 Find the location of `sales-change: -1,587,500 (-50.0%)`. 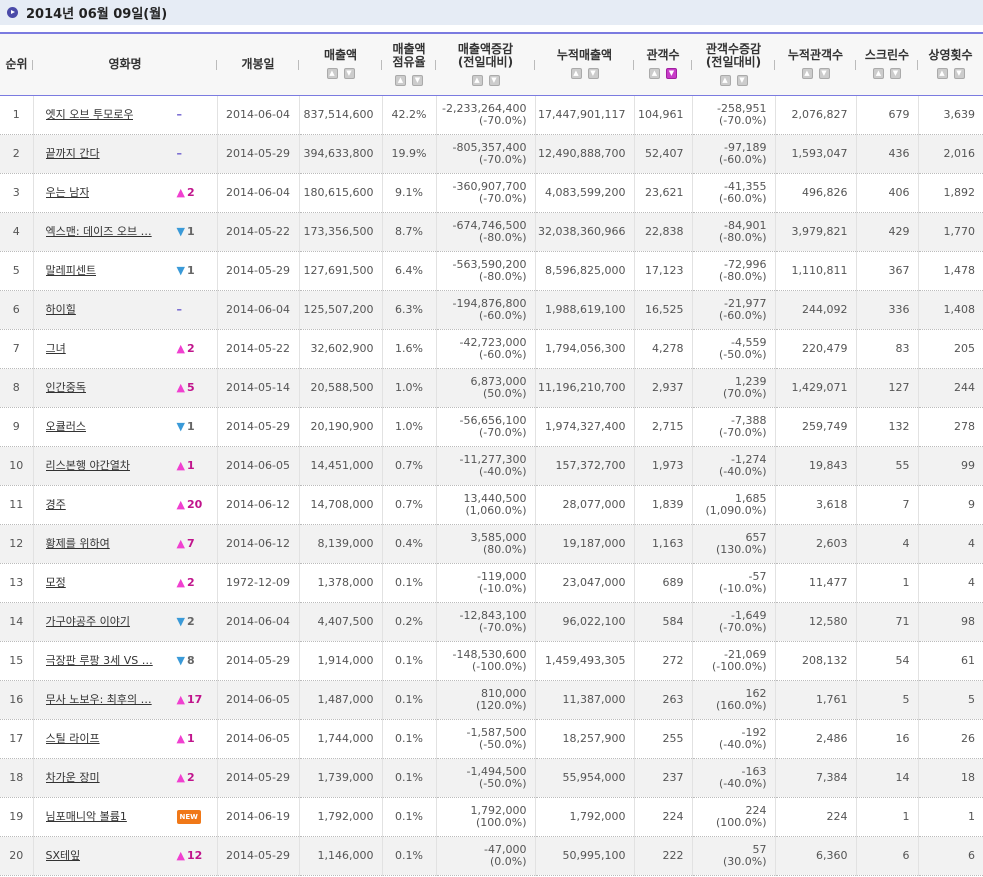

sales-change: -1,587,500 (-50.0%) is located at coordinates (485, 739).